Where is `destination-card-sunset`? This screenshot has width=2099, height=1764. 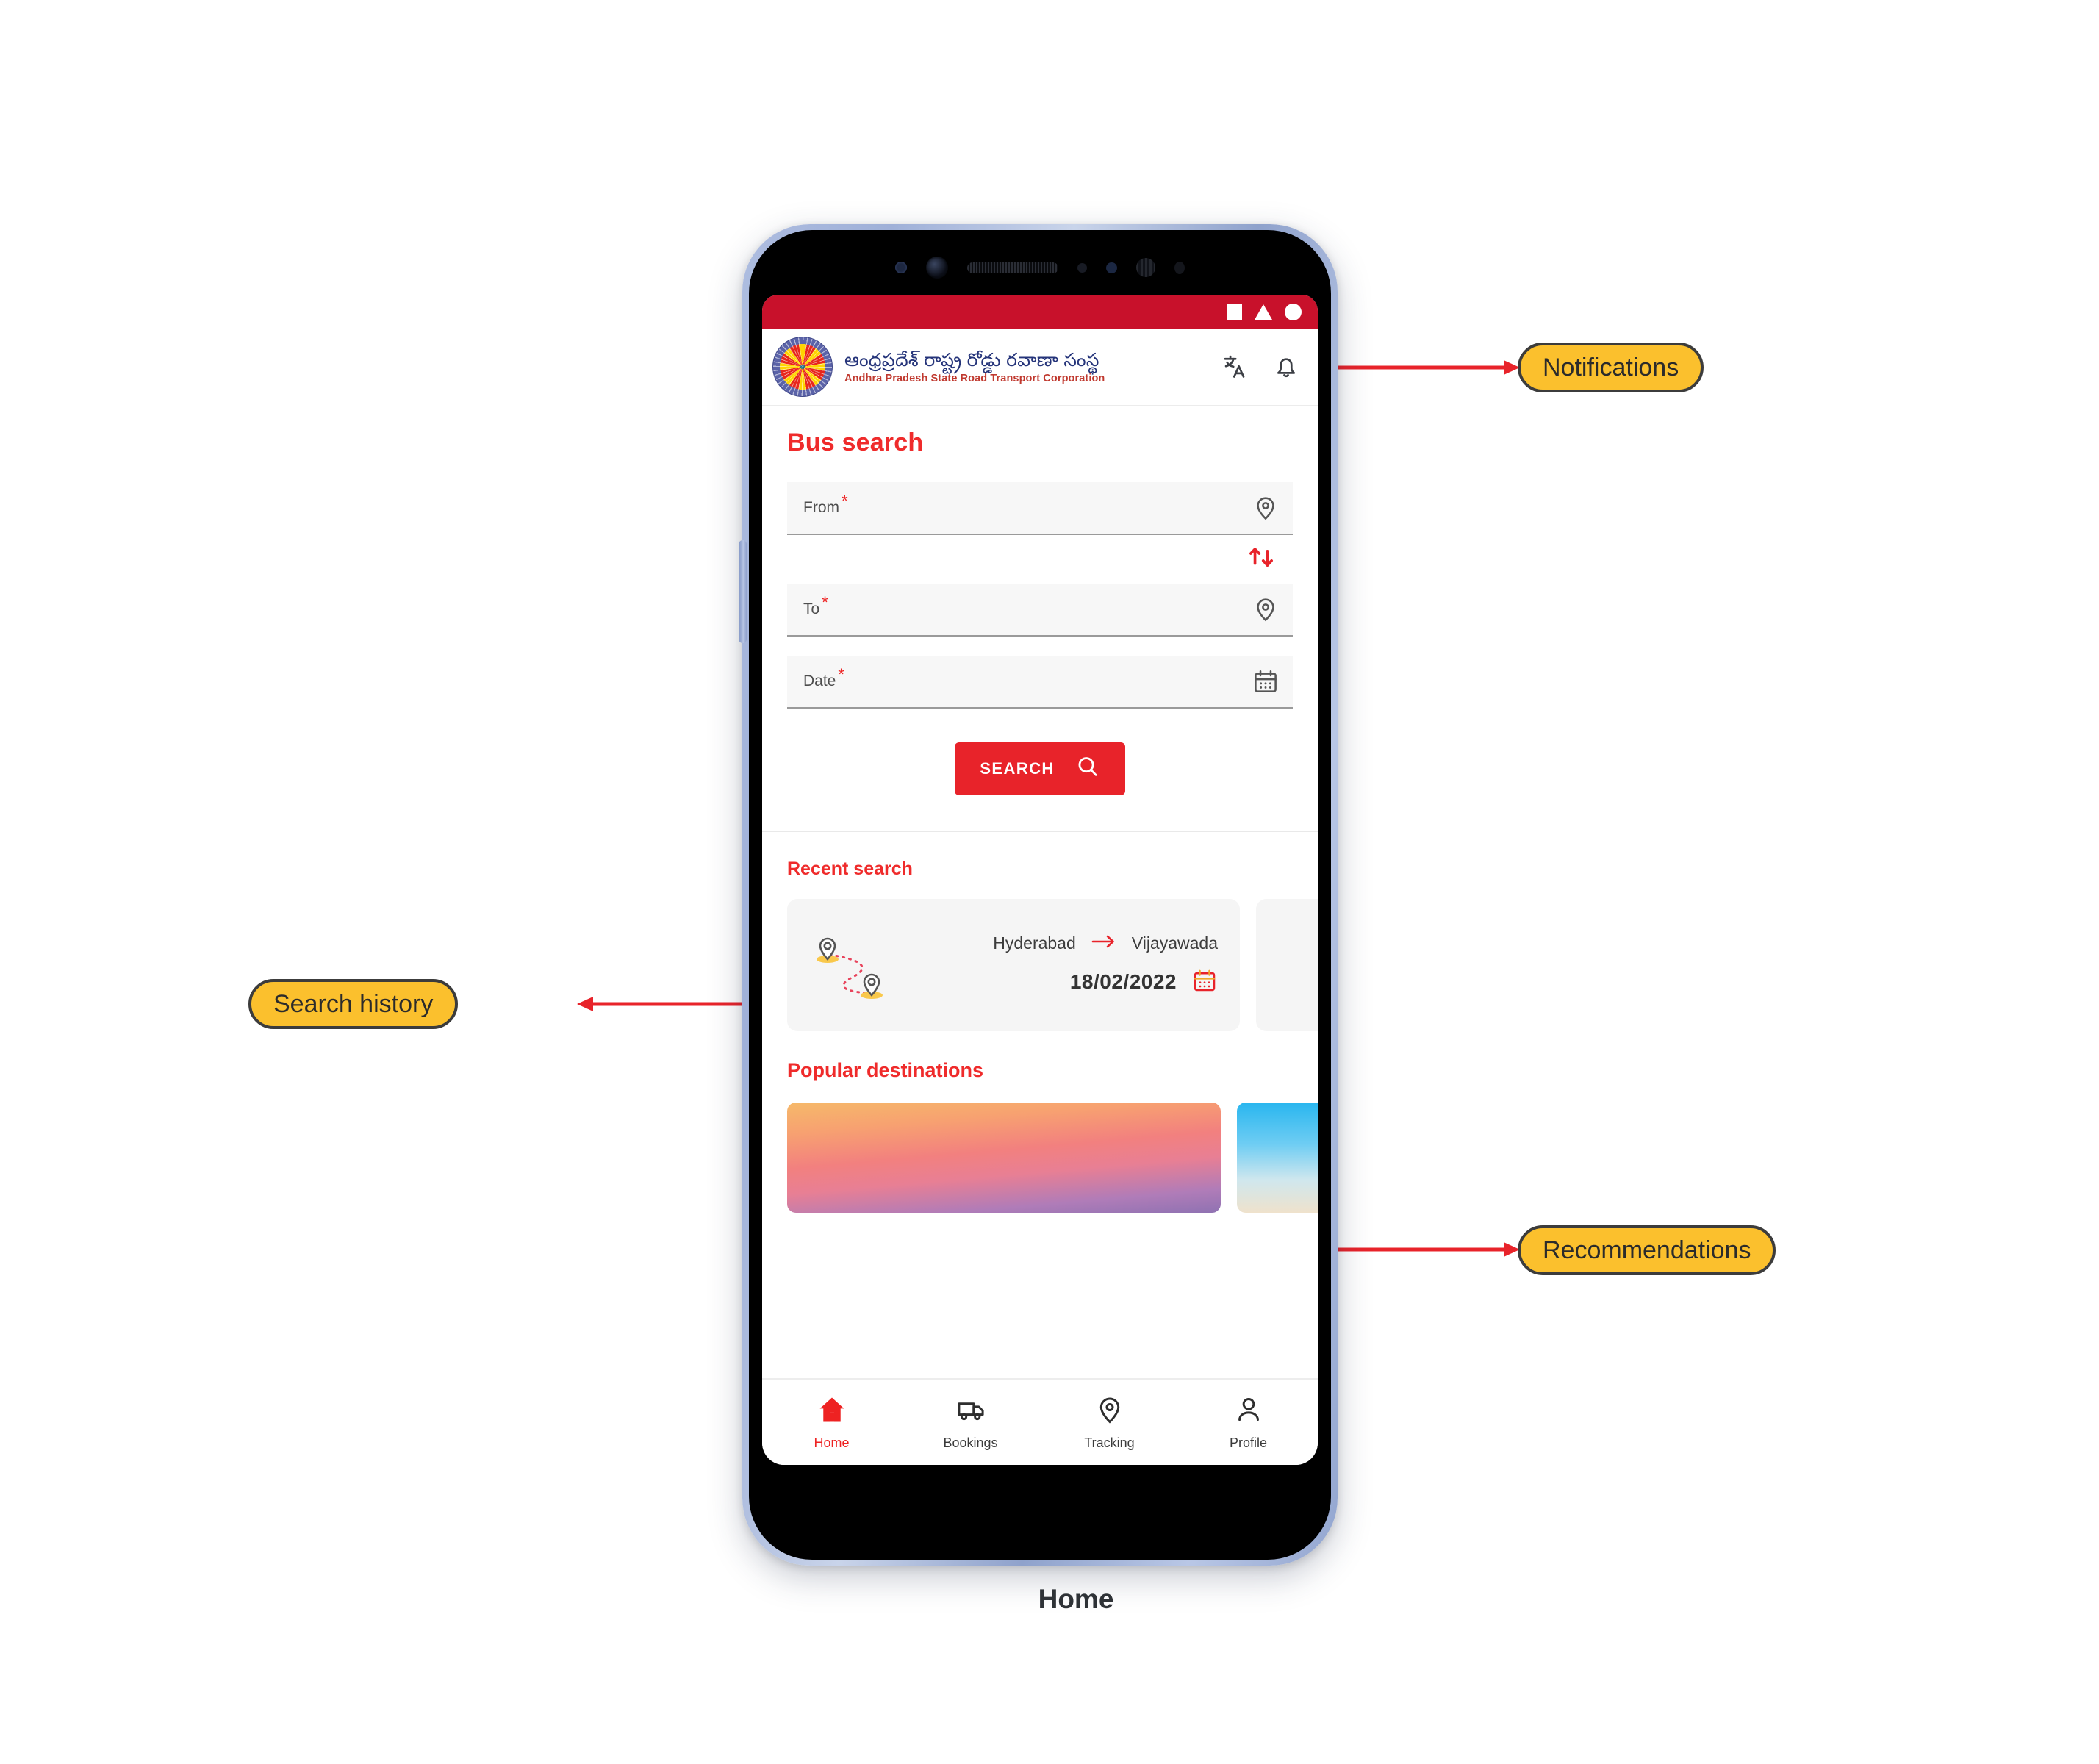 destination-card-sunset is located at coordinates (1004, 1157).